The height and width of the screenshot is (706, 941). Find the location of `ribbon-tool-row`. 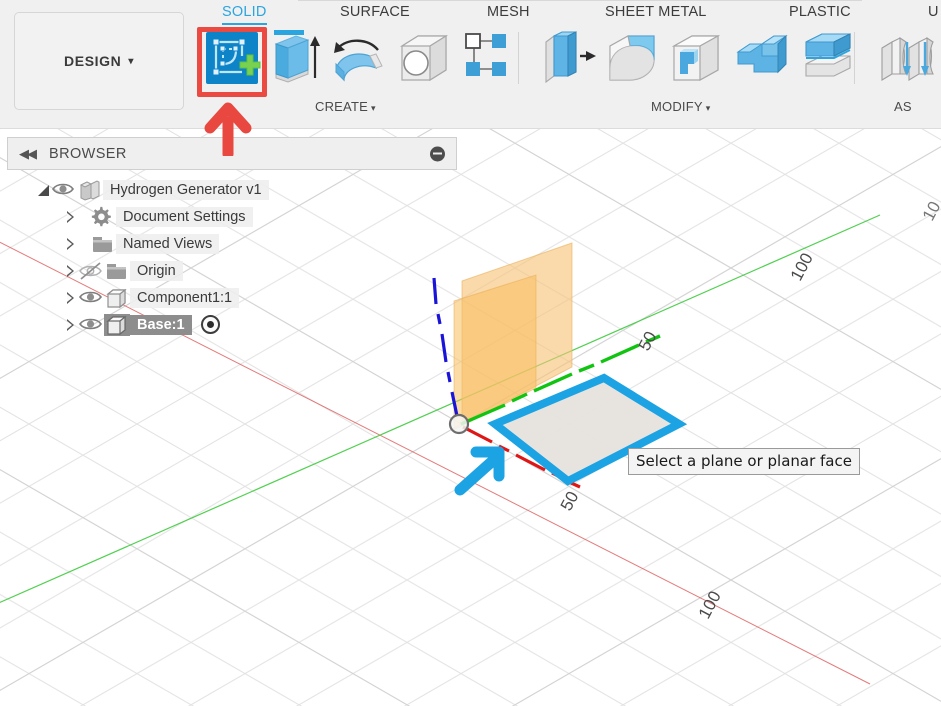

ribbon-tool-row is located at coordinates (470, 59).